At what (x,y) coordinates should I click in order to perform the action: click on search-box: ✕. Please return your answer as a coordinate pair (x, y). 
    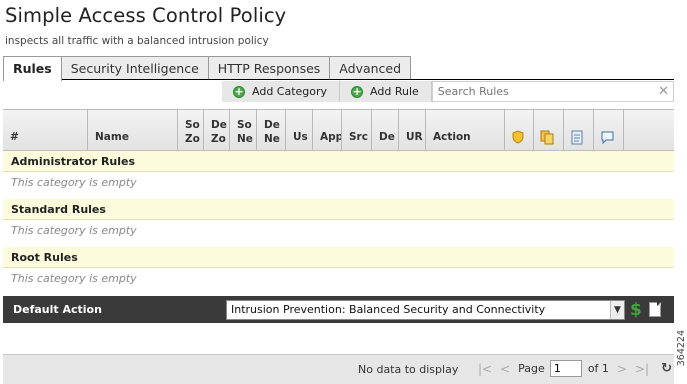
    Looking at the image, I should click on (552, 91).